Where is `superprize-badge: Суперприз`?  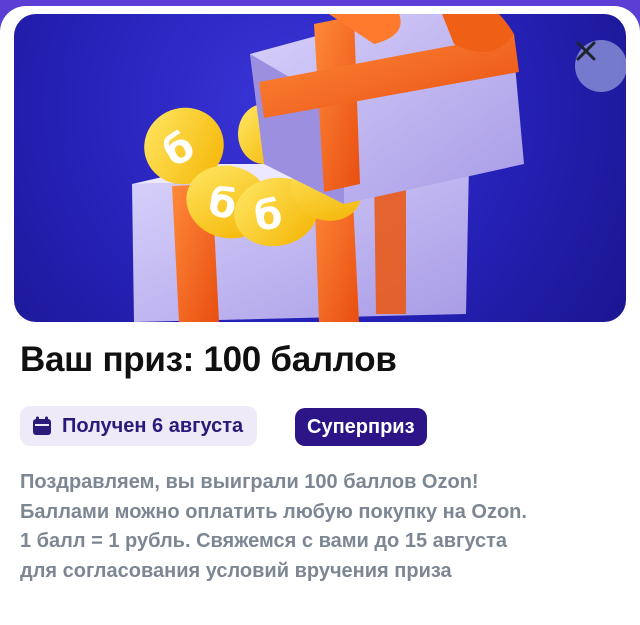 superprize-badge: Суперприз is located at coordinates (361, 427).